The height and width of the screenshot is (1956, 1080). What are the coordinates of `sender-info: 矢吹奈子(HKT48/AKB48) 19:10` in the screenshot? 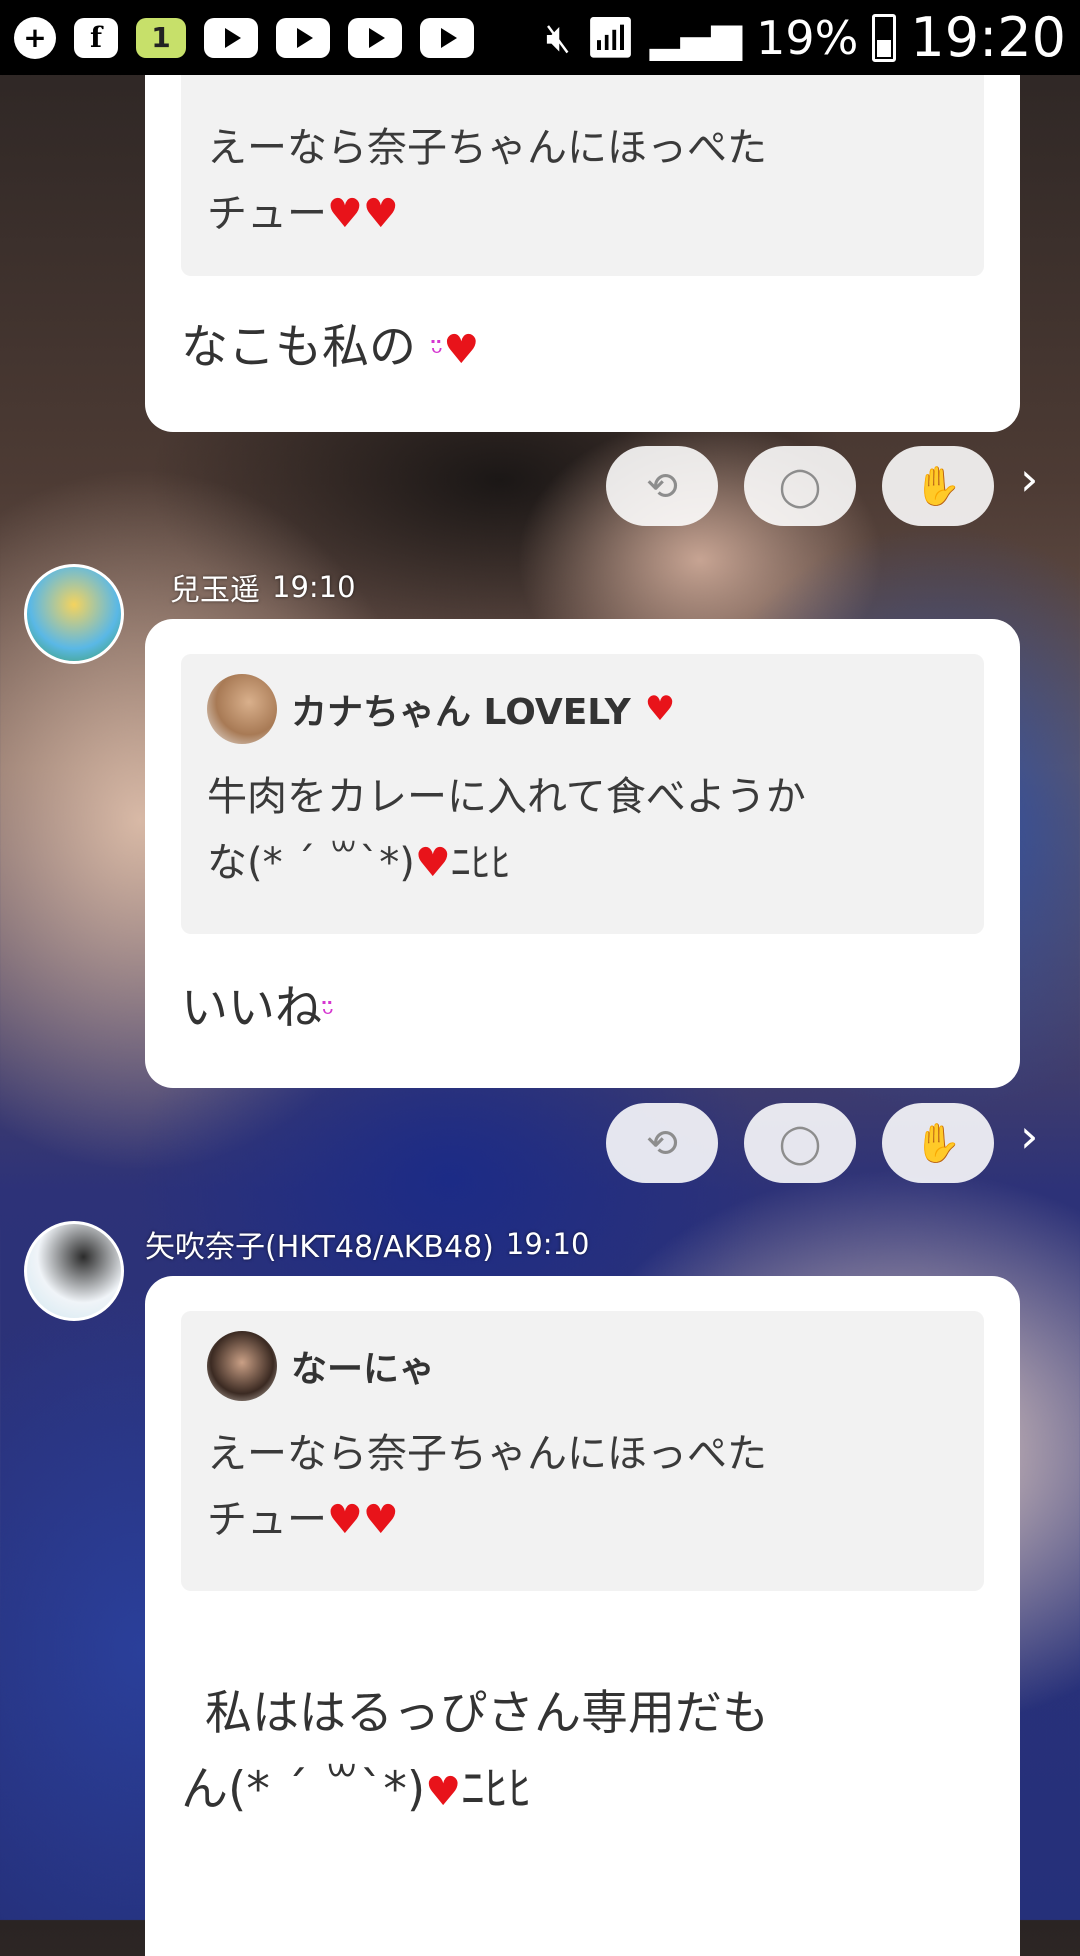 It's located at (367, 1244).